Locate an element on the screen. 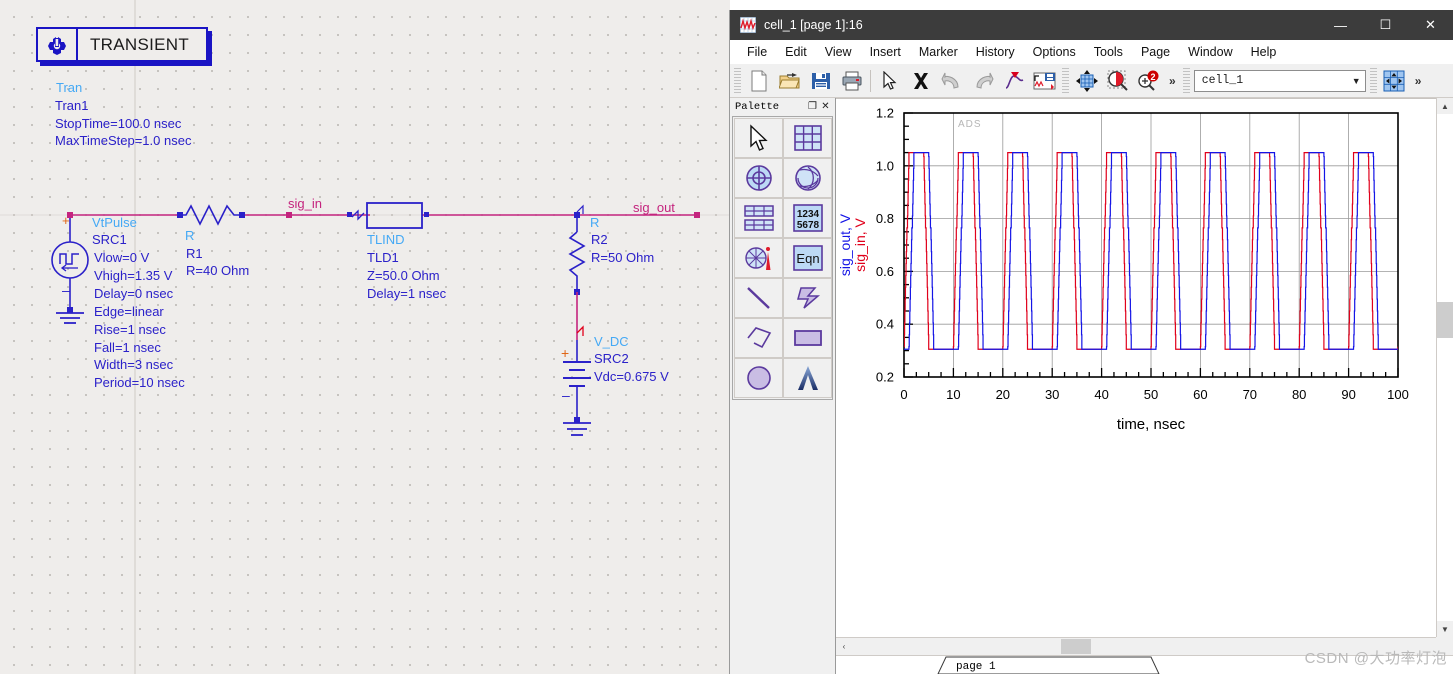 The height and width of the screenshot is (674, 1453). svg-text: 0.8 is located at coordinates (885, 218).